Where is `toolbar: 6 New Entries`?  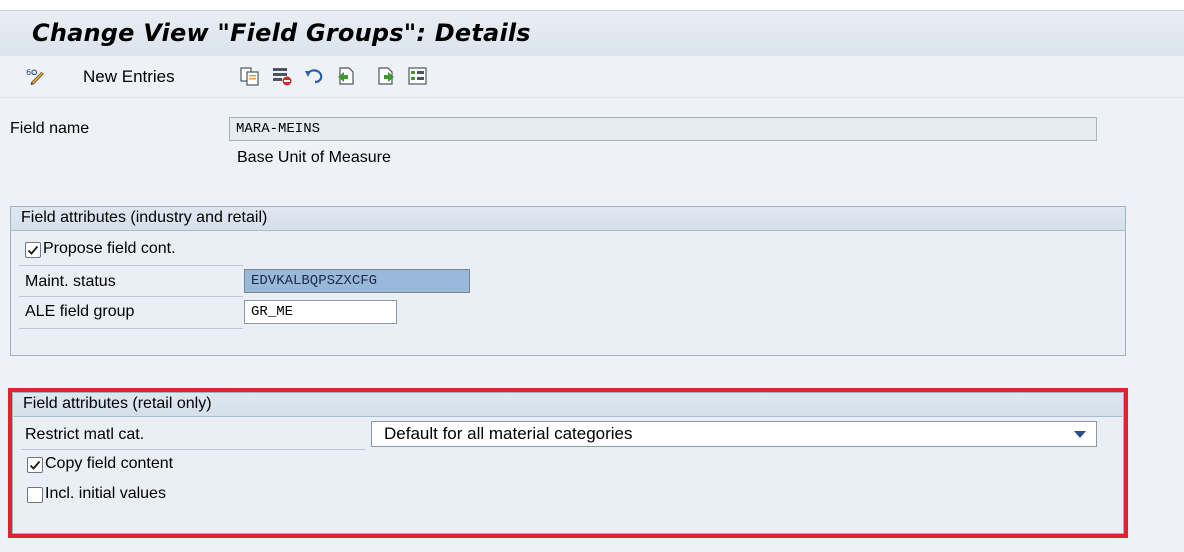
toolbar: 6 New Entries is located at coordinates (592, 77).